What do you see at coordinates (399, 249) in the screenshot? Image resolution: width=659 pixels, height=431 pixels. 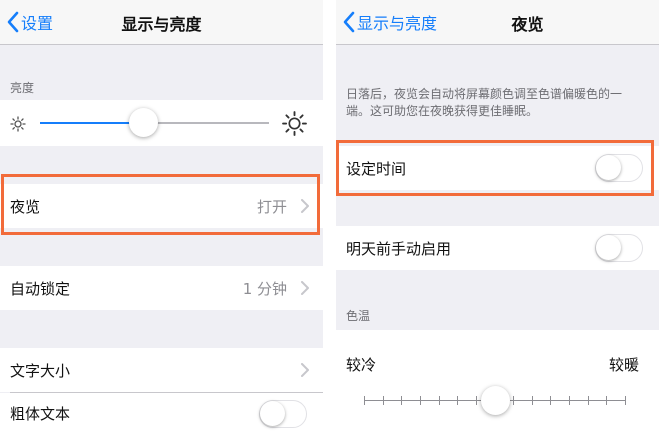 I see `manual-enable-label: 明天前手动启用` at bounding box center [399, 249].